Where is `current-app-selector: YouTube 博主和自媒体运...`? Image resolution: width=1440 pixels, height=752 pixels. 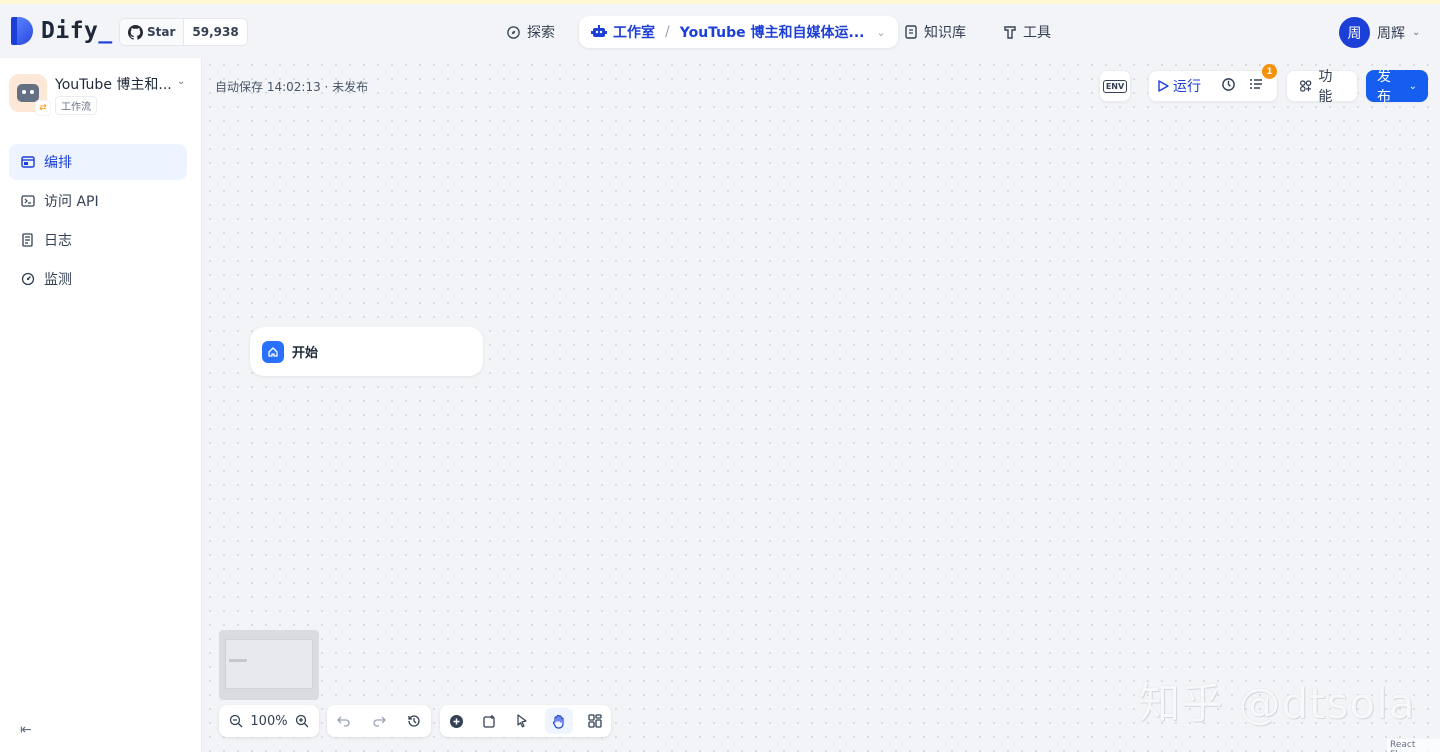
current-app-selector: YouTube 博主和自媒体运... is located at coordinates (772, 32).